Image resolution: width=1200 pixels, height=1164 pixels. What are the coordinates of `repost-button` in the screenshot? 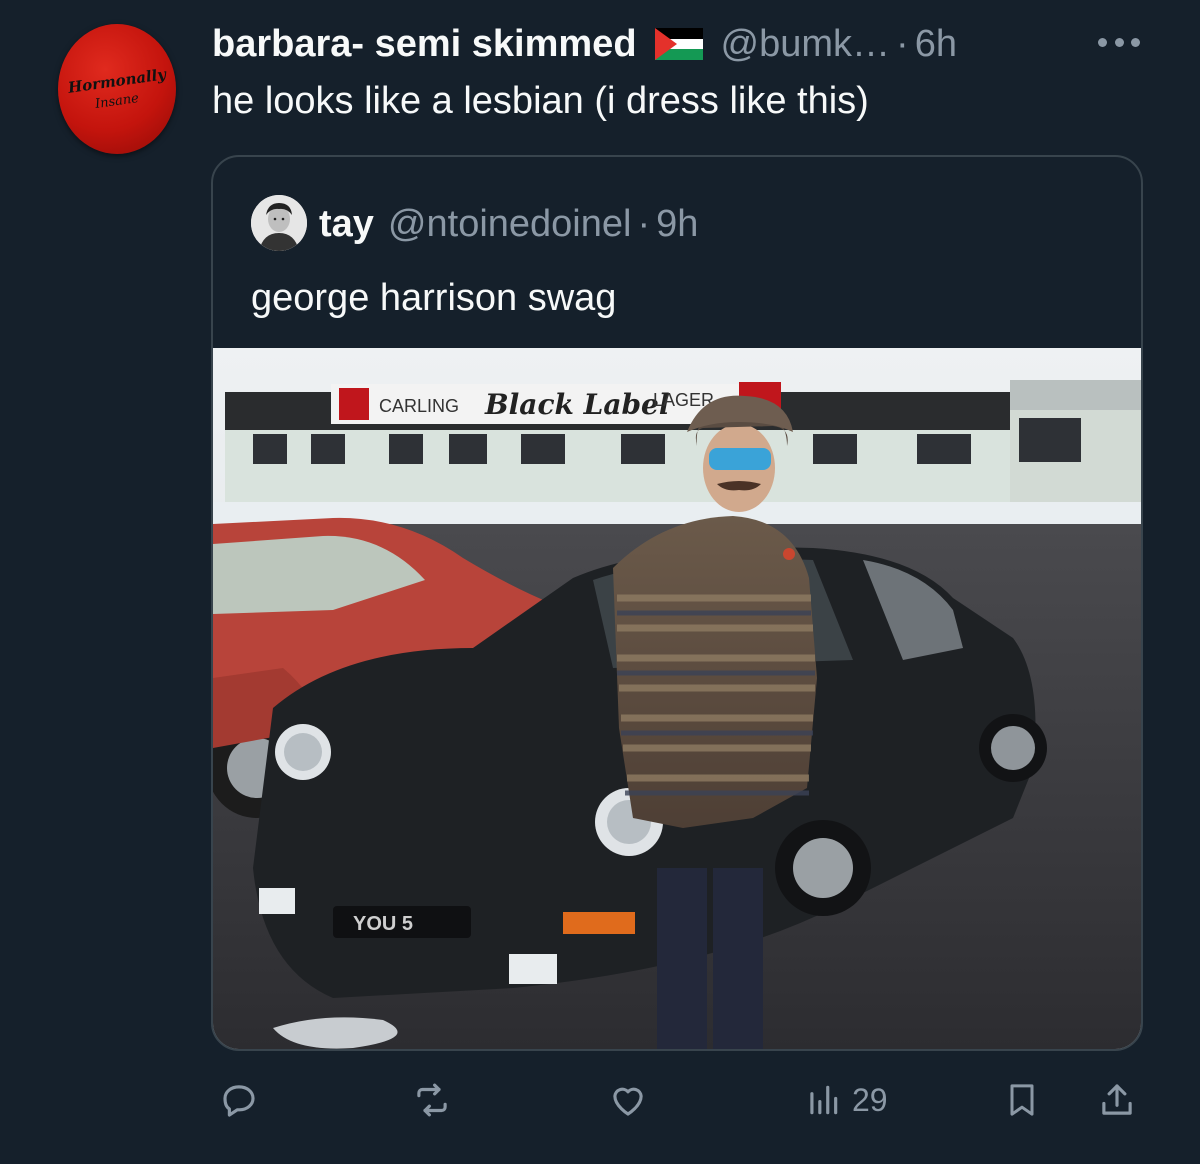 It's located at (432, 1100).